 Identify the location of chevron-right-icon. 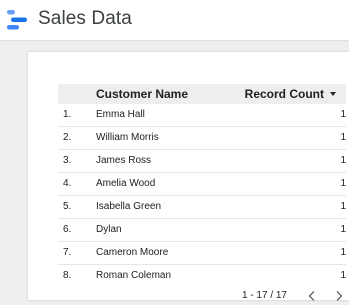
(339, 296).